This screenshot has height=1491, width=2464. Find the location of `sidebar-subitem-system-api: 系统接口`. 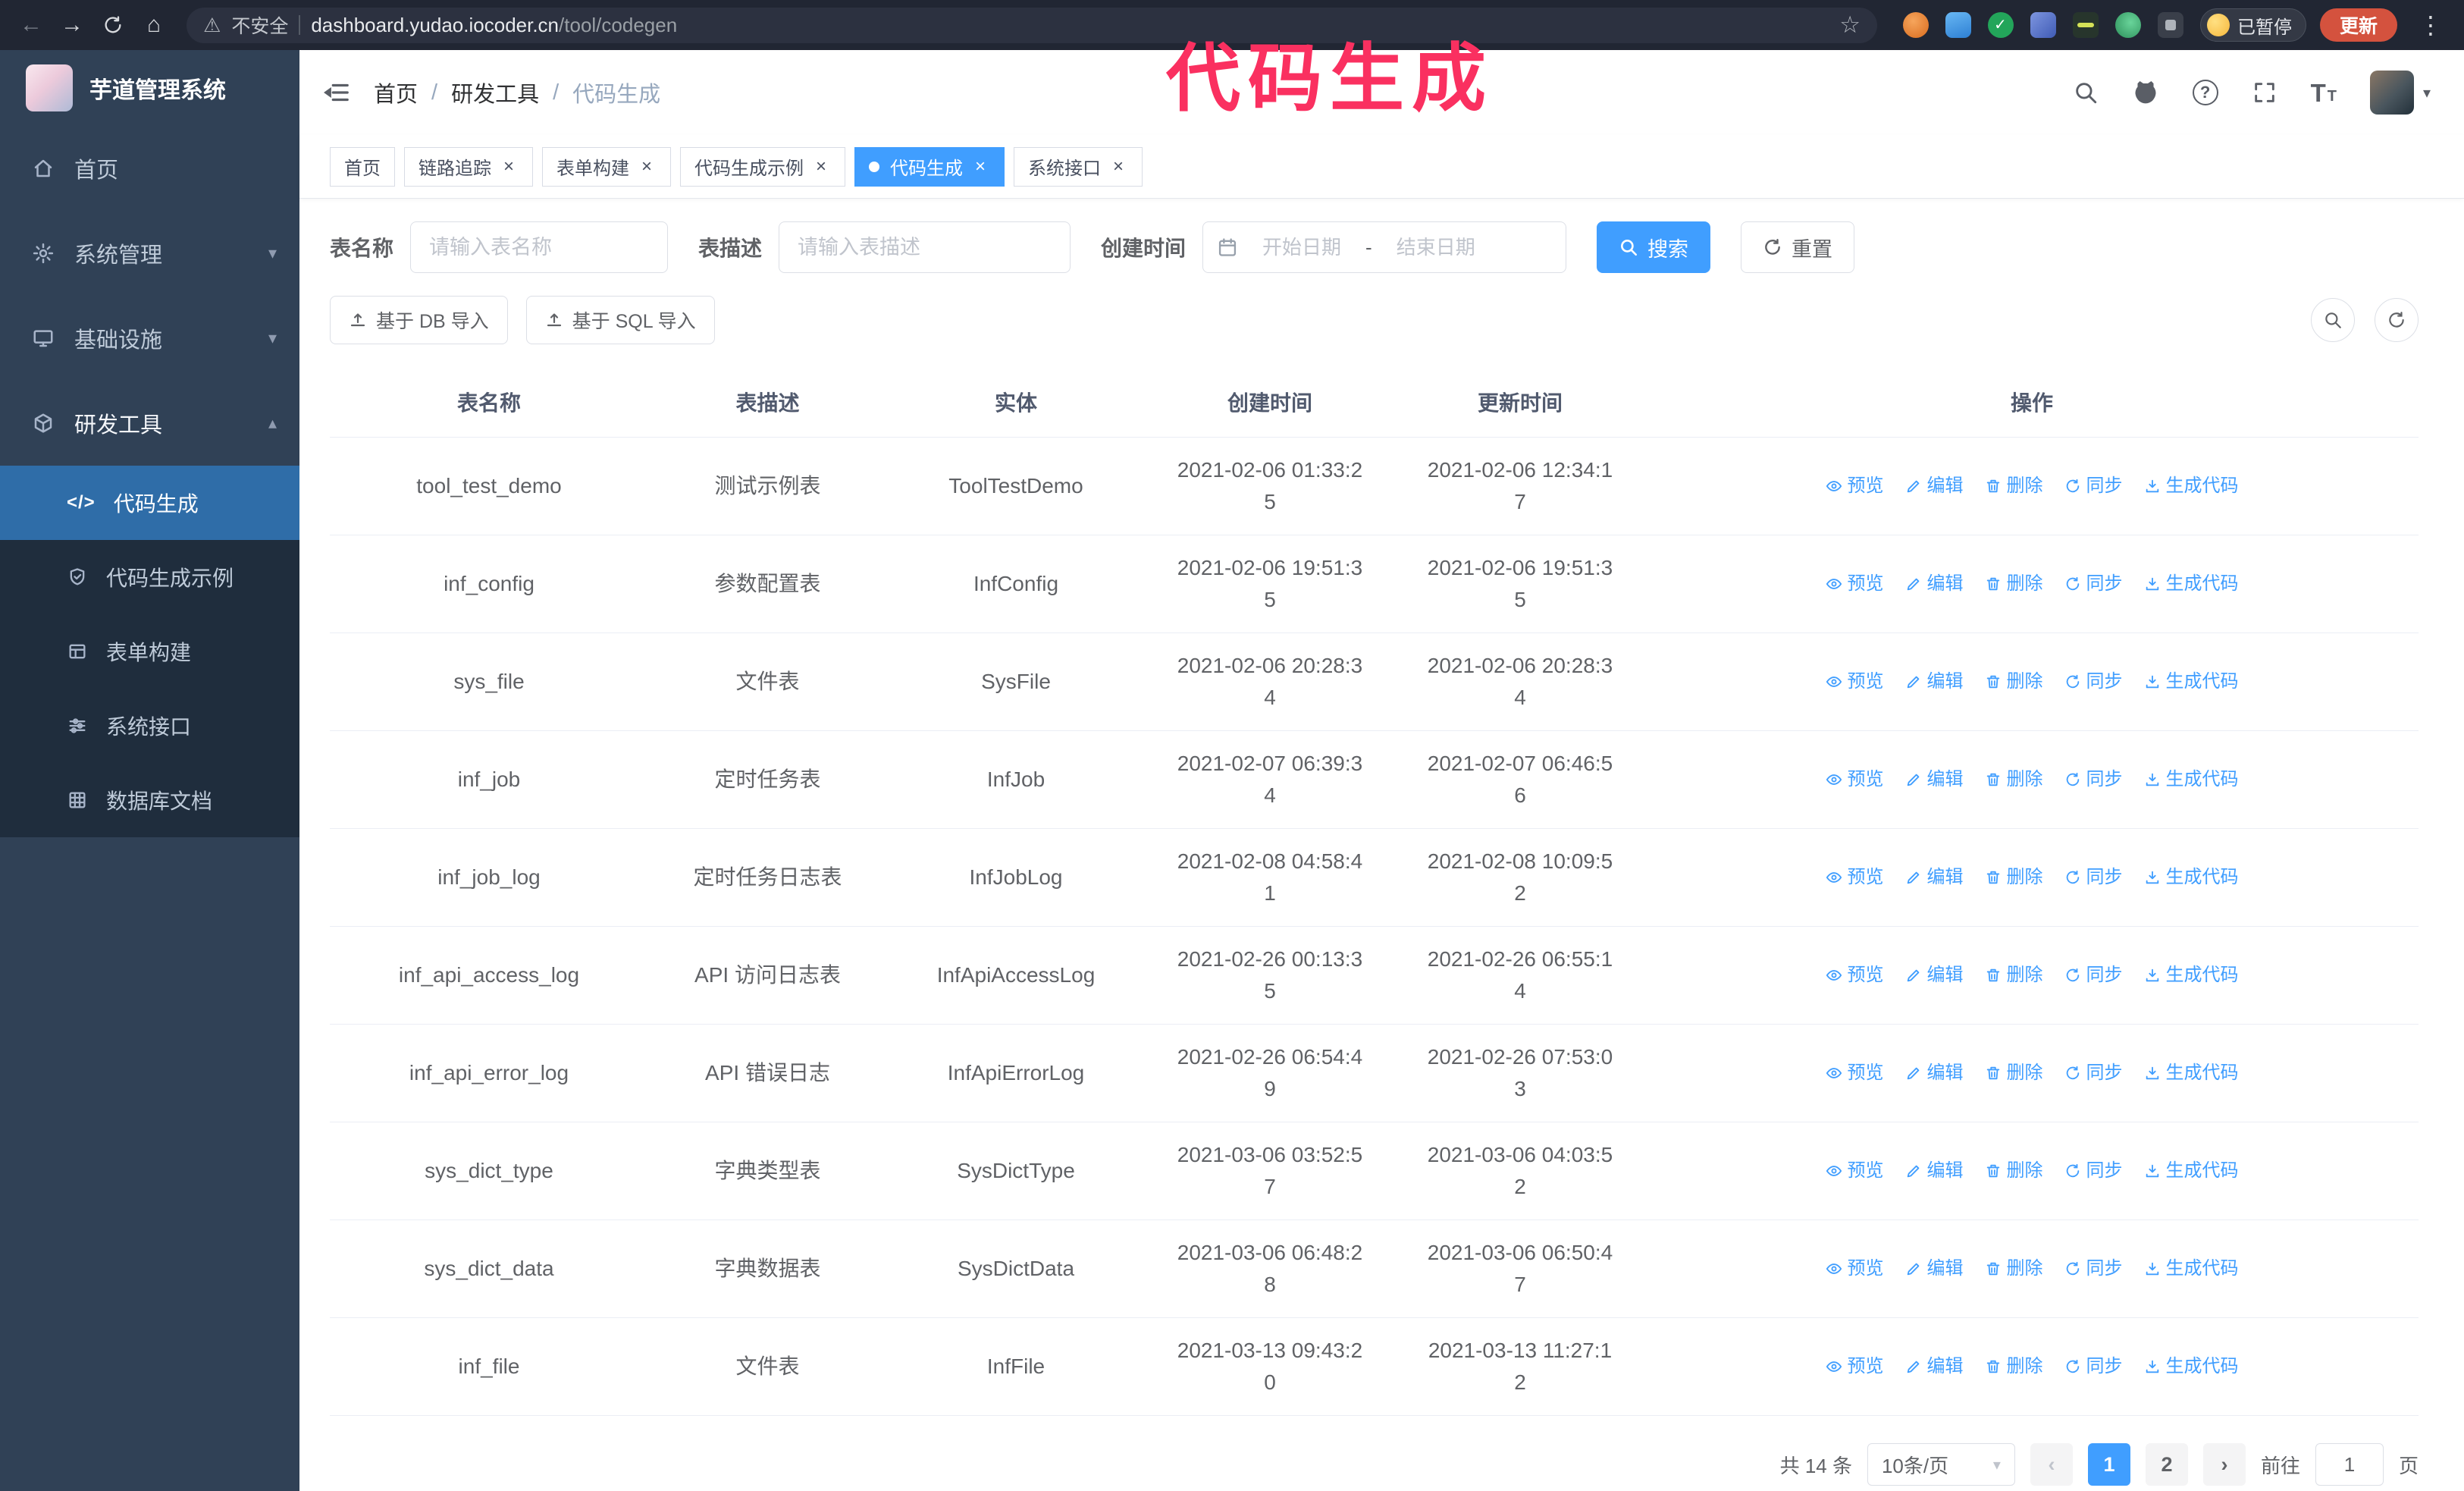

sidebar-subitem-system-api: 系统接口 is located at coordinates (150, 726).